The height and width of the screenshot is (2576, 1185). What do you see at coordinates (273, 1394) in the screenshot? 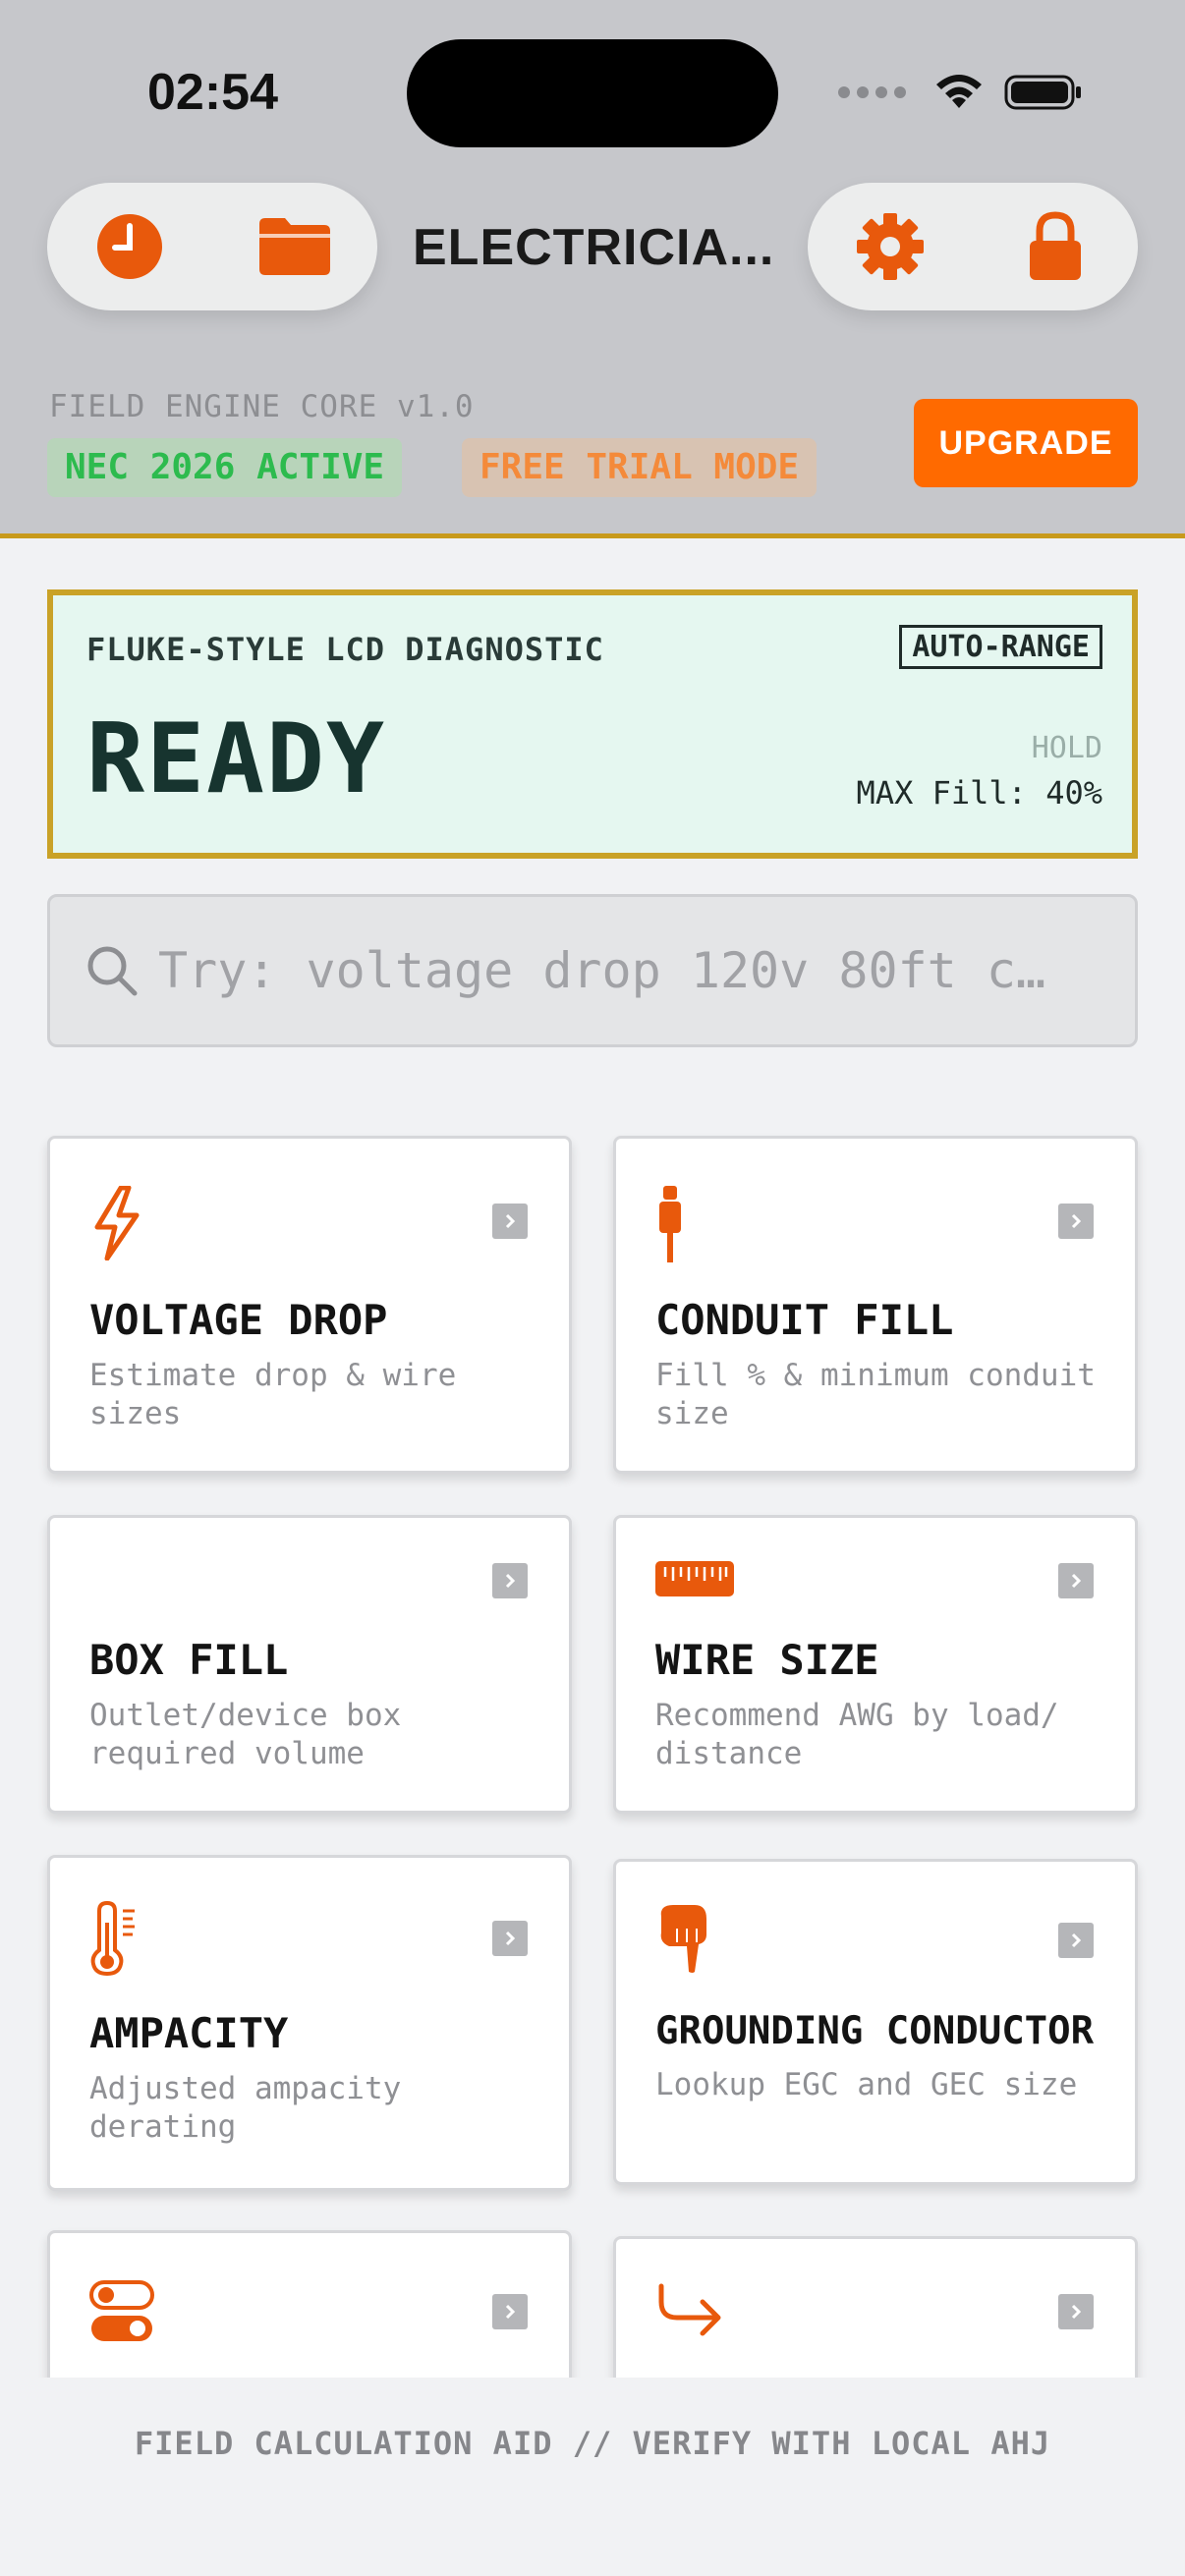
I see `card-description: Estimate drop & wire sizes` at bounding box center [273, 1394].